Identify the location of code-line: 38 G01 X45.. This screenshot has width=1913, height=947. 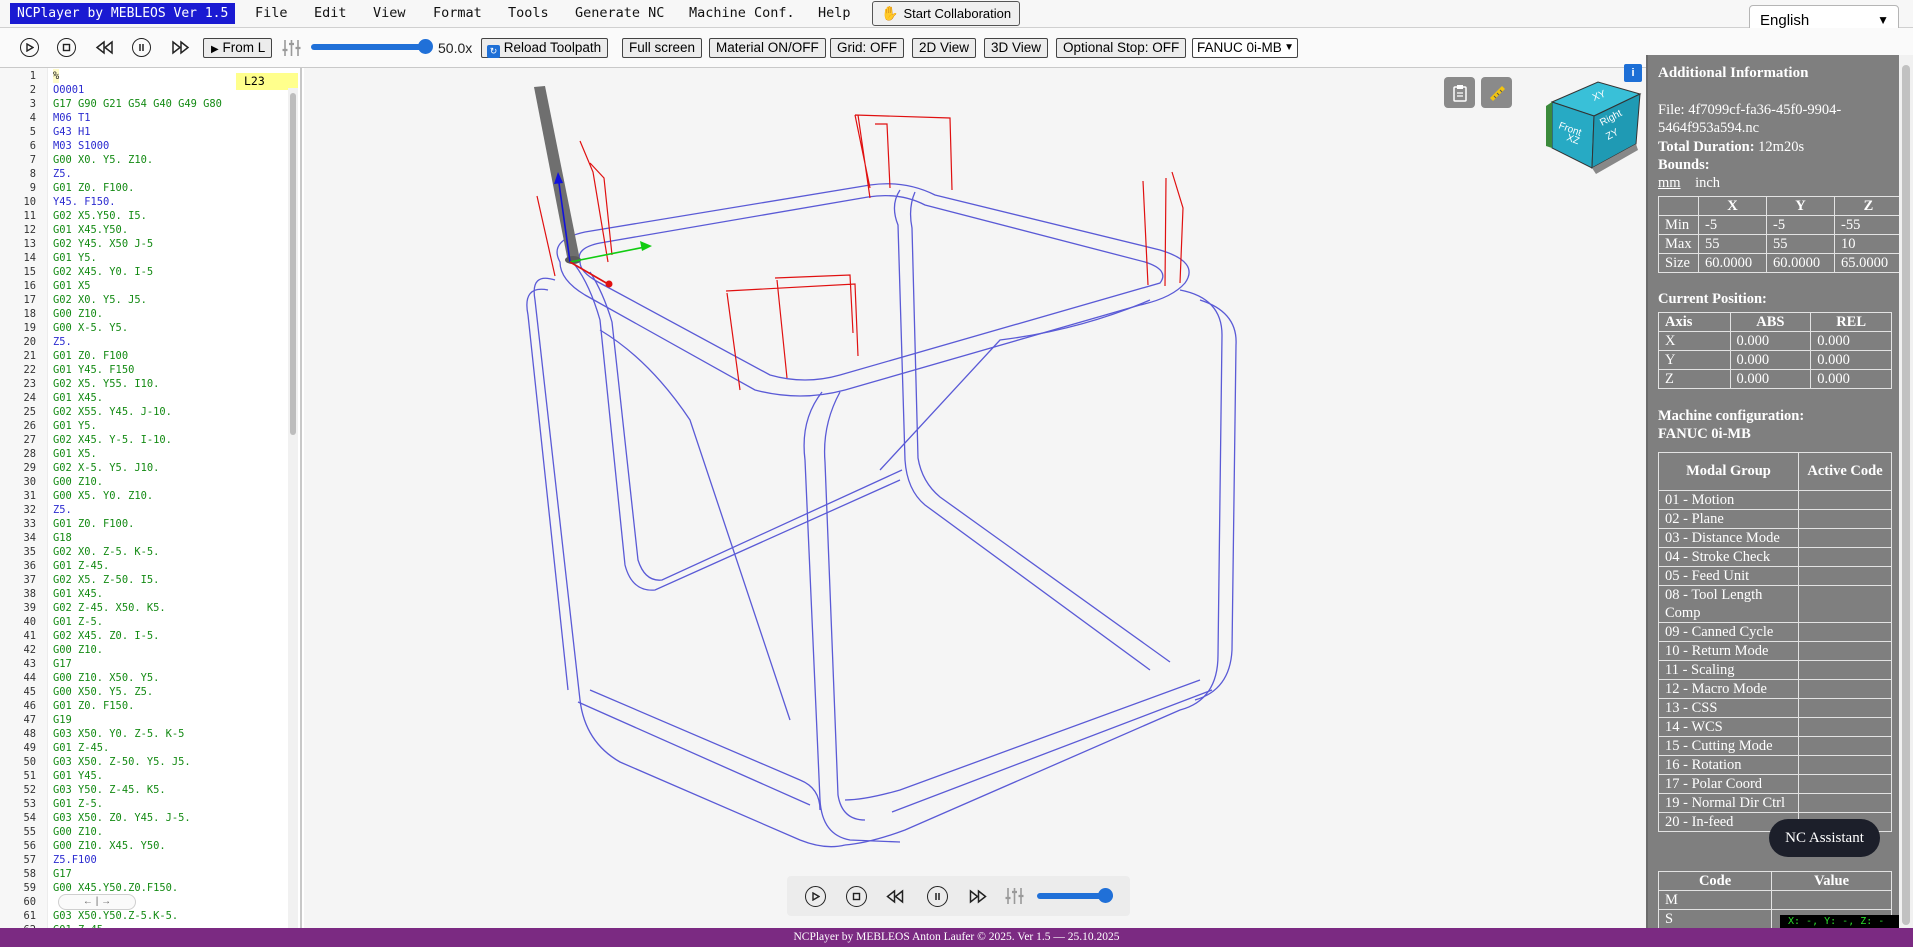
(146, 594).